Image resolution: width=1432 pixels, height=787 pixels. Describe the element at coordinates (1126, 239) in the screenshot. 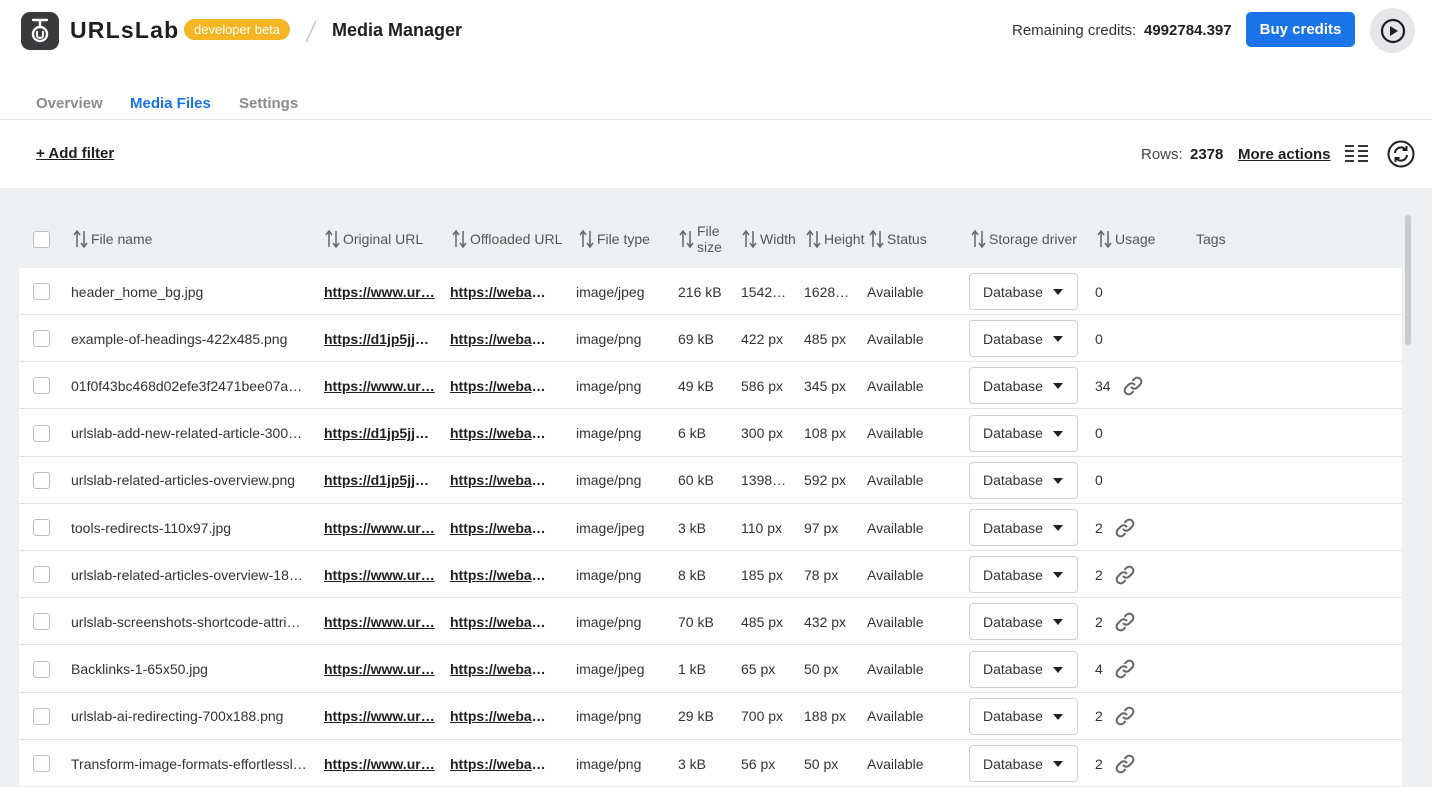

I see `column-usage: Usage` at that location.